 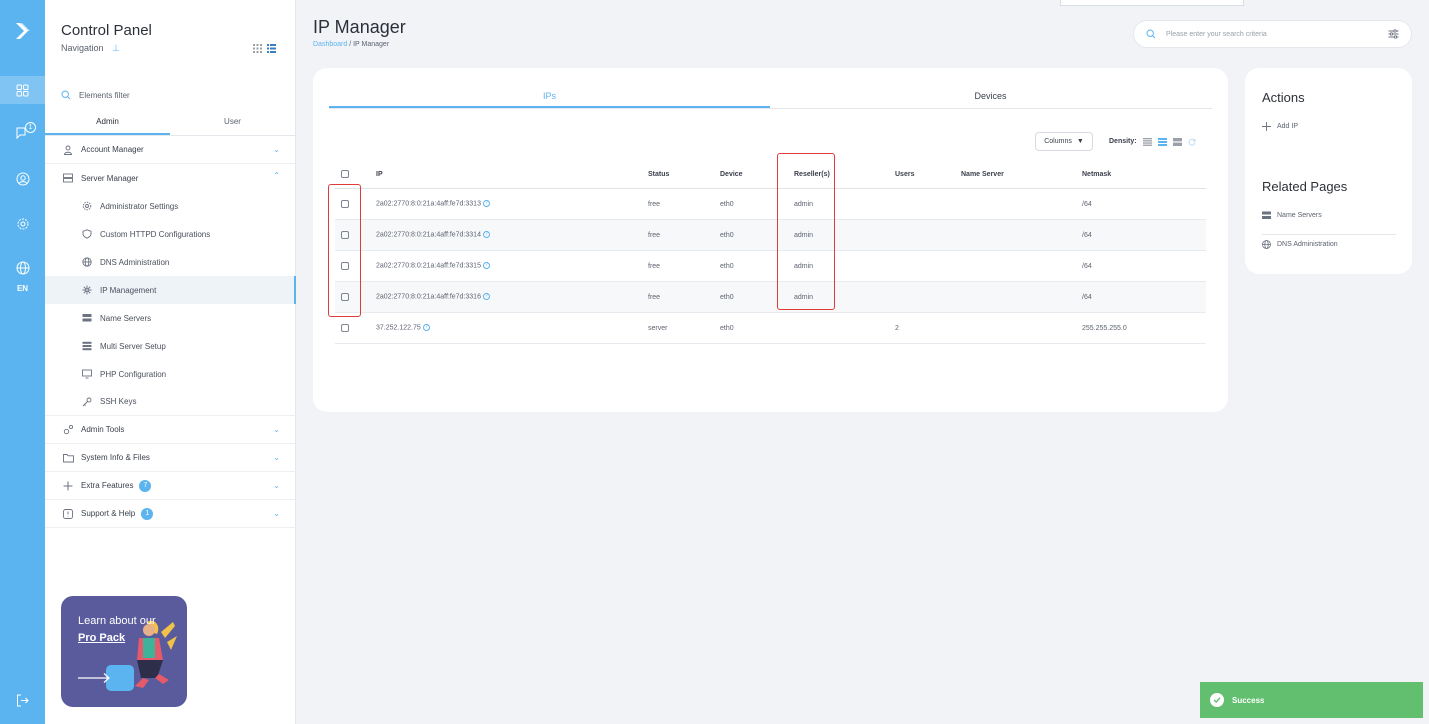 I want to click on menu-administrator-settings: Administrator Settings, so click(x=170, y=206).